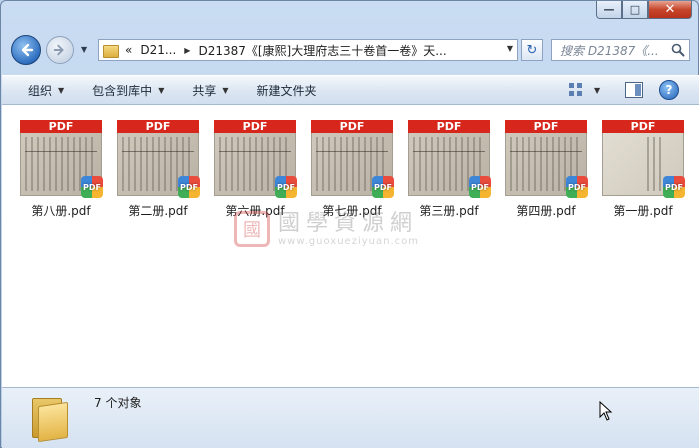  I want to click on address-overflow: «, so click(128, 50).